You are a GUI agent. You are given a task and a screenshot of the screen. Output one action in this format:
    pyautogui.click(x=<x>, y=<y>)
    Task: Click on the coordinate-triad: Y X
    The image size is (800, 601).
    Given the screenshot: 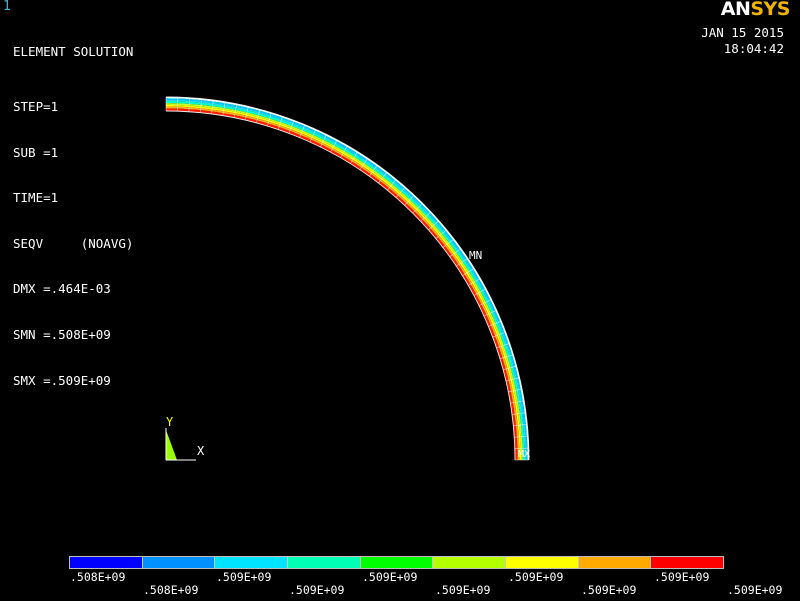 What is the action you would take?
    pyautogui.click(x=185, y=438)
    